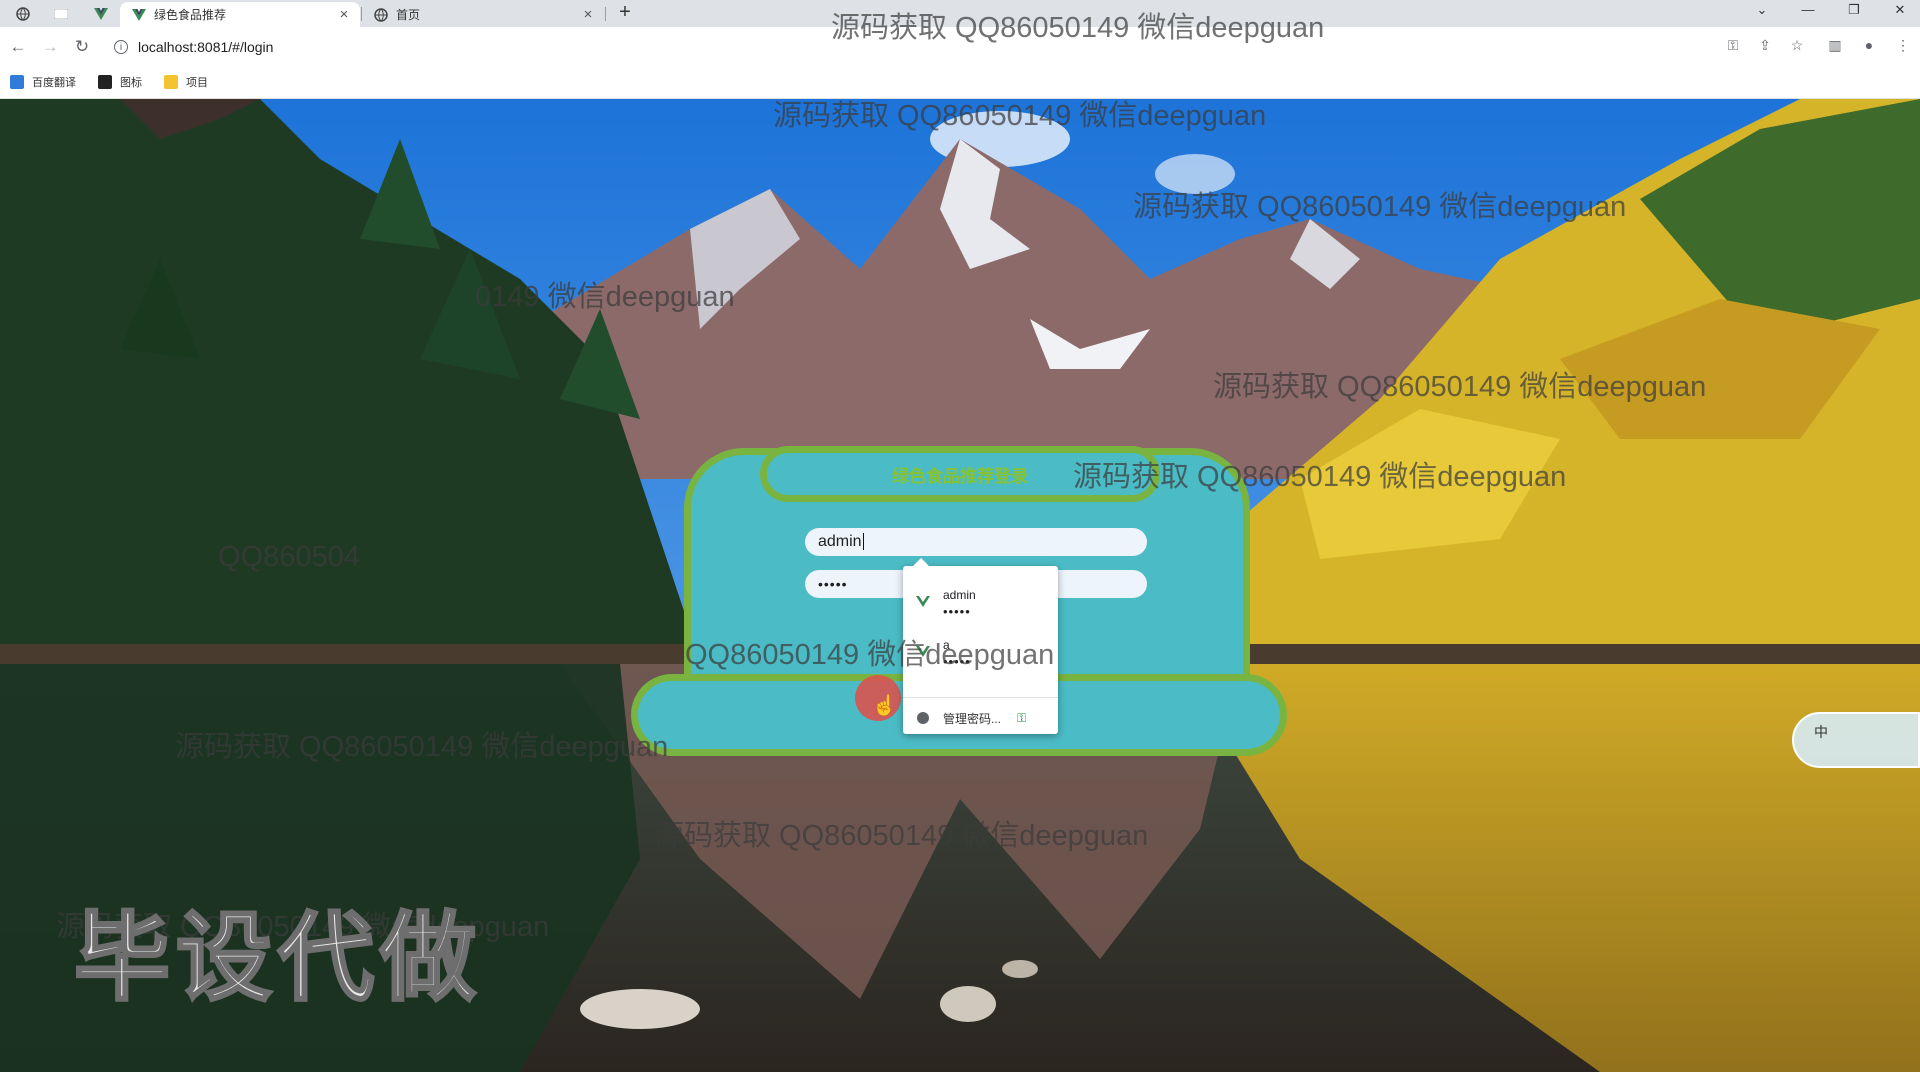  I want to click on info-icon: i, so click(121, 47).